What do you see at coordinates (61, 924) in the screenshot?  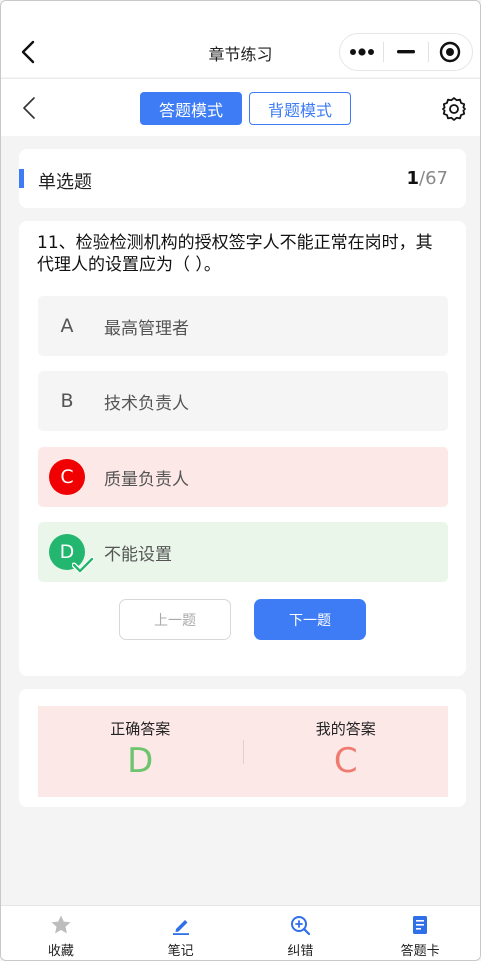 I see `star-icon` at bounding box center [61, 924].